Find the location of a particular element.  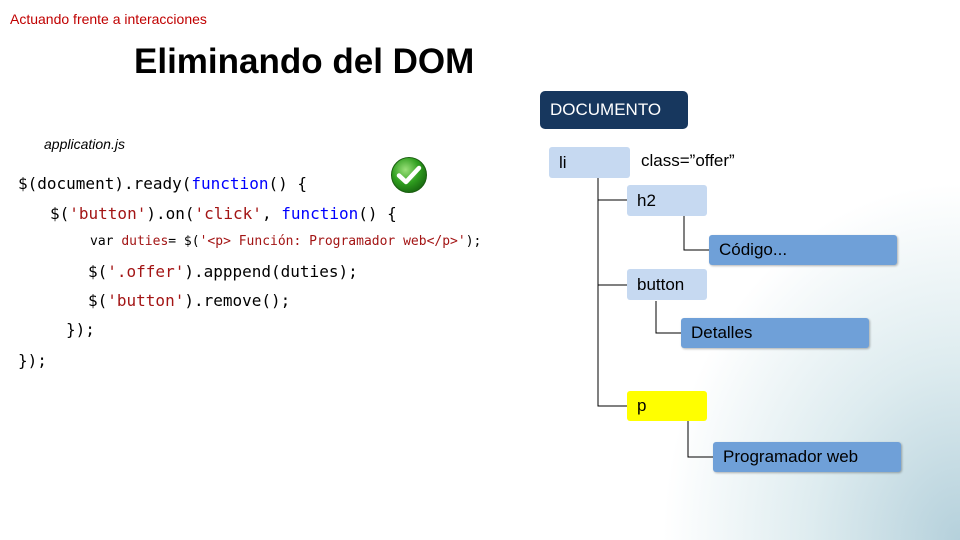

code-line-6: }); is located at coordinates (80, 329).